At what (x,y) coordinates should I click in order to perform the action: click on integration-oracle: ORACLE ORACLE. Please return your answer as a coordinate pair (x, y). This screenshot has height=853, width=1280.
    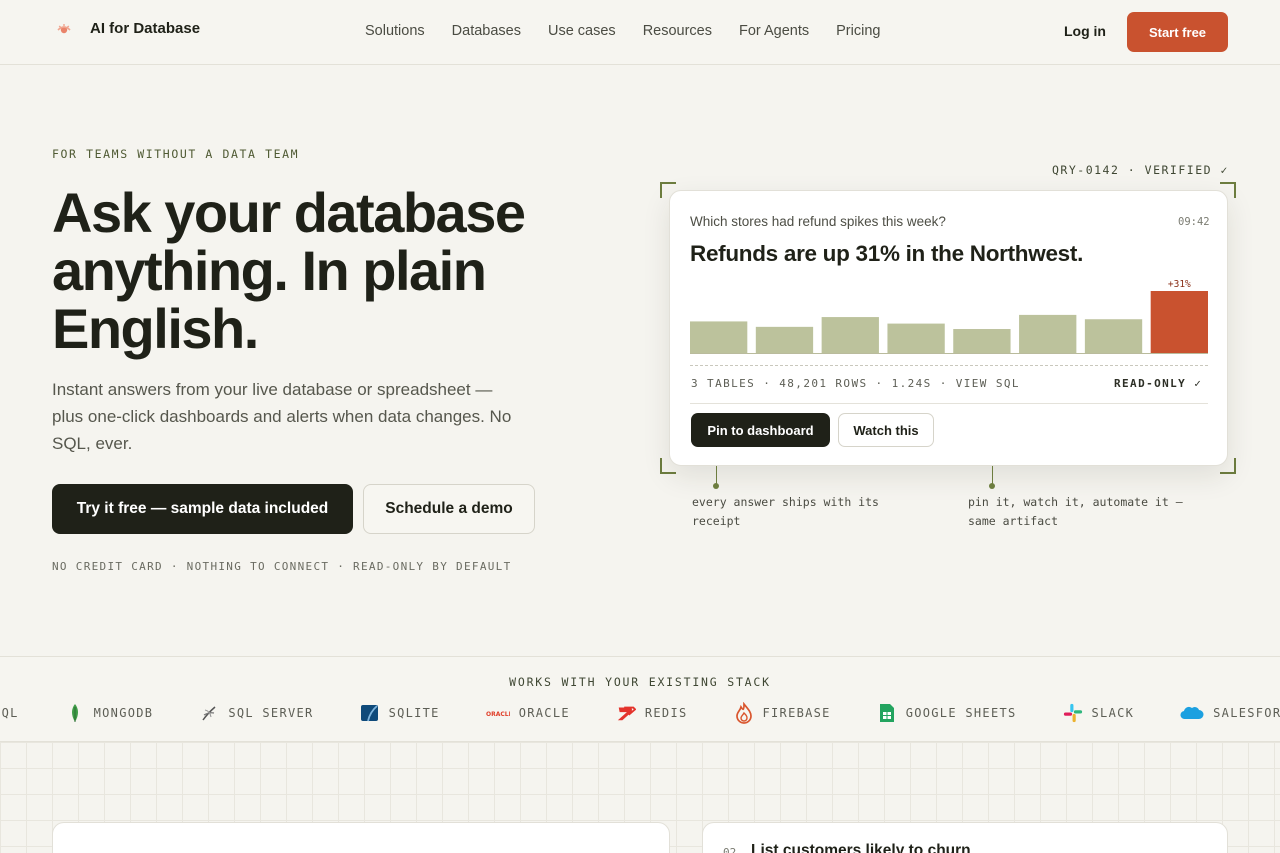
    Looking at the image, I should click on (528, 713).